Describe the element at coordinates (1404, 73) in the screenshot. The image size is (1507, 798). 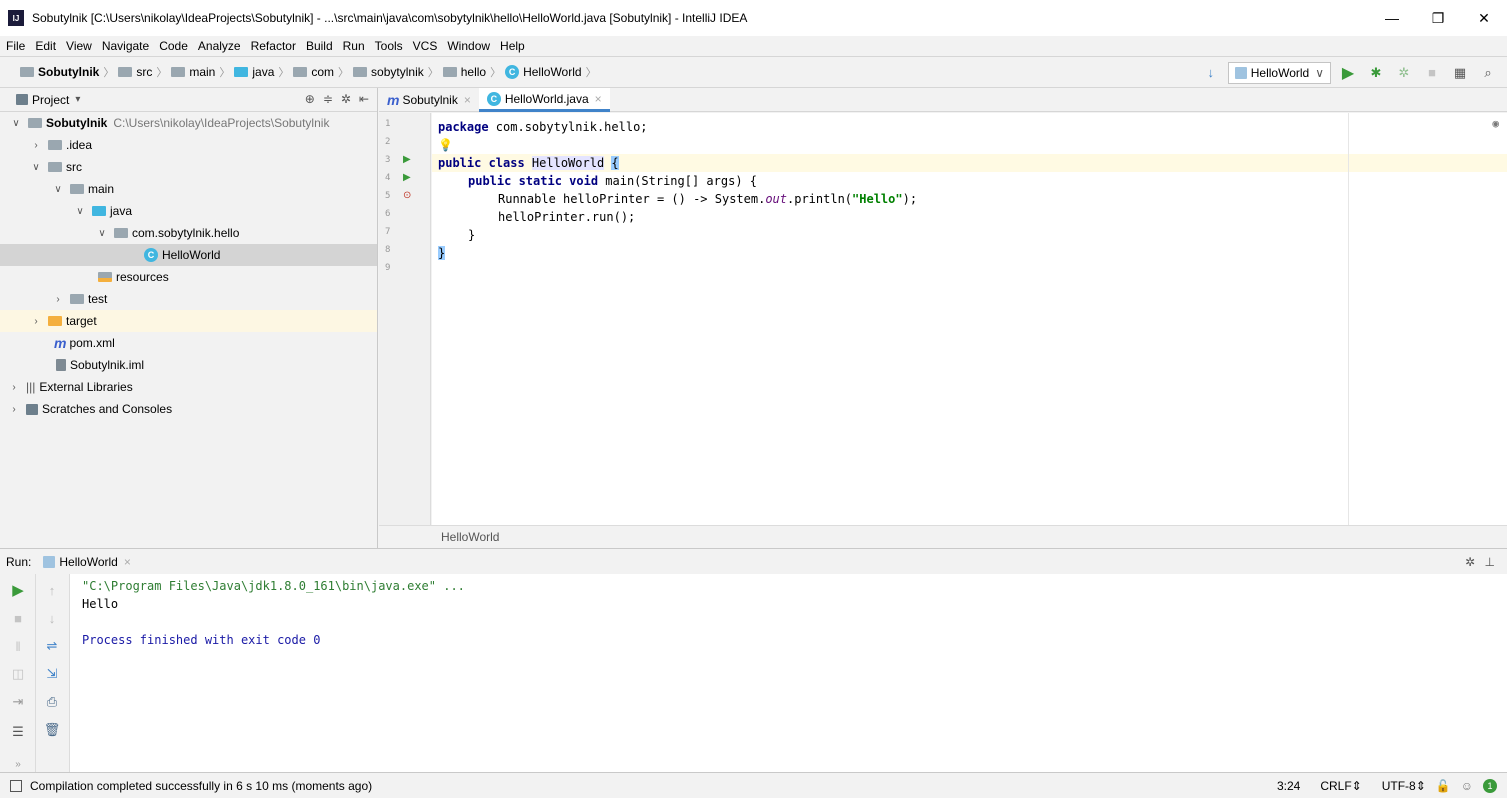
I see `coverage-icon: ✲` at that location.